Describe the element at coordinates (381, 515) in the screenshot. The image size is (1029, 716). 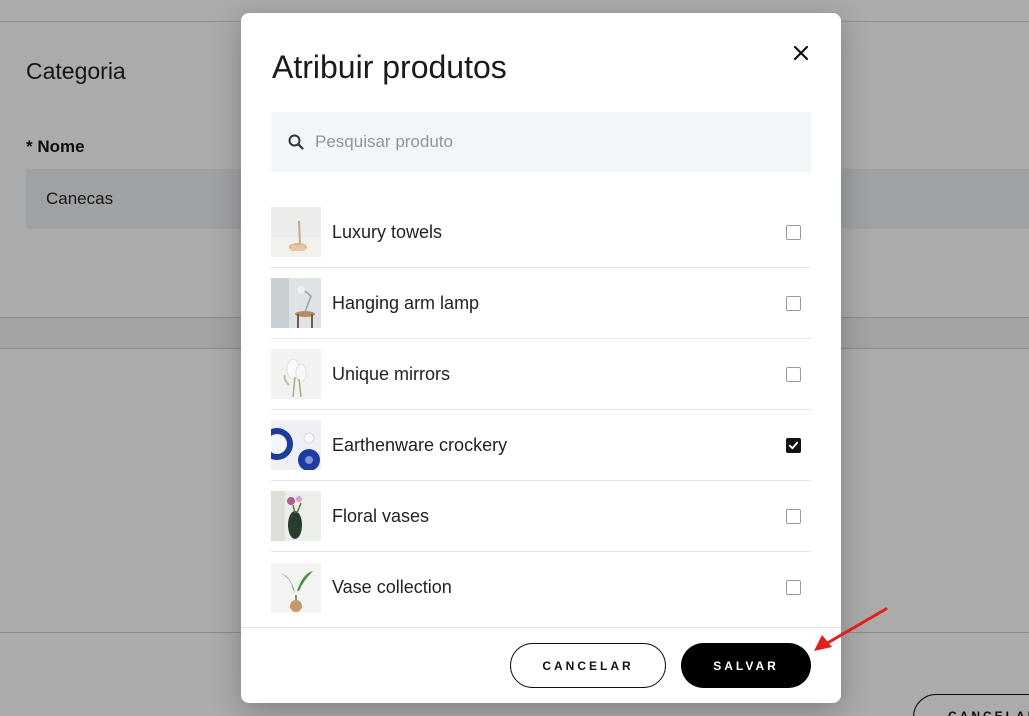
I see `product-name: Floral vases` at that location.